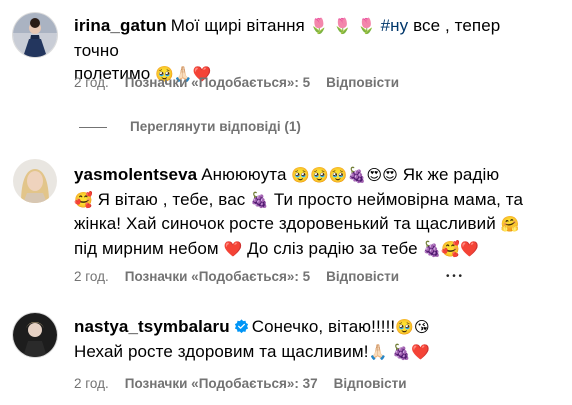 The width and height of the screenshot is (572, 405). I want to click on emoji: 🤗, so click(510, 224).